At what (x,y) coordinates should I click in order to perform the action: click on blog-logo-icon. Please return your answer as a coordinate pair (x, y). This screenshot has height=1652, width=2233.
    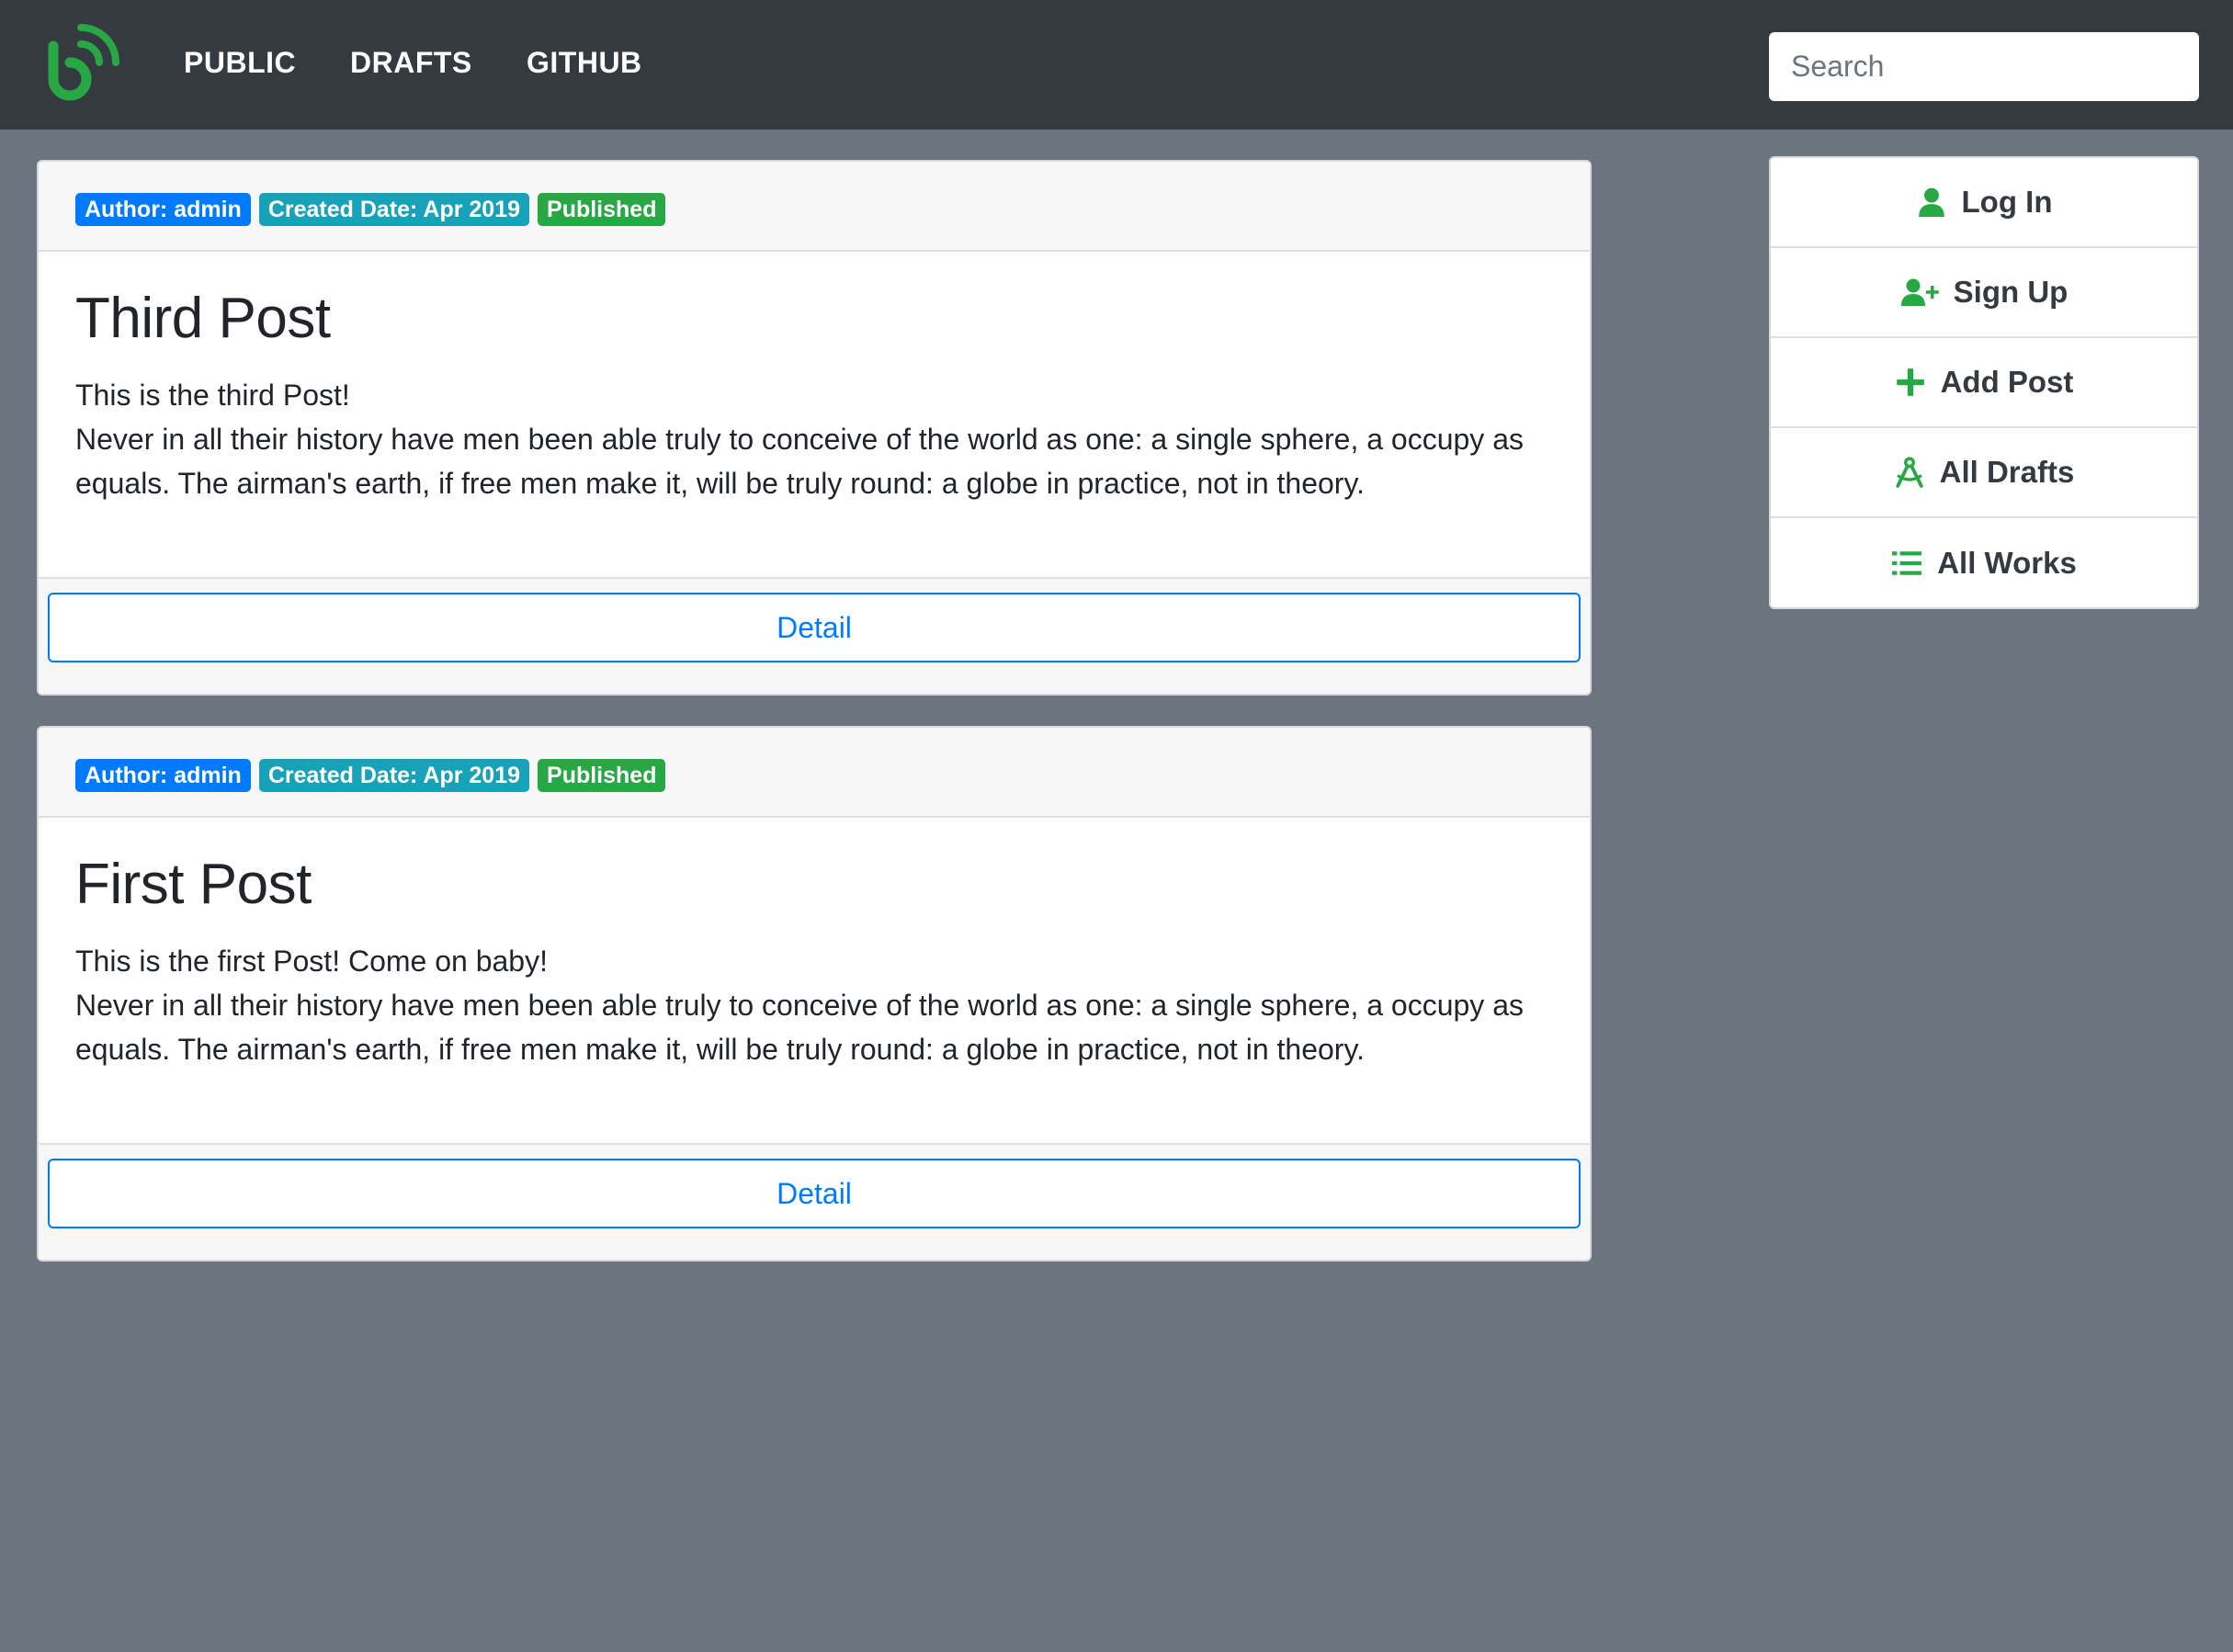
    Looking at the image, I should click on (89, 63).